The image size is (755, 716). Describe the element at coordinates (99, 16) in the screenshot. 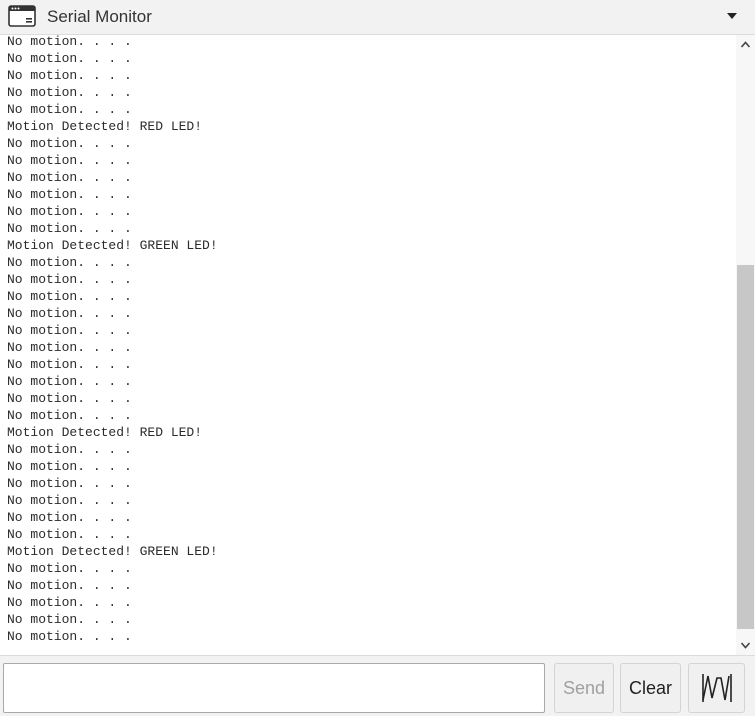

I see `window-title: Serial Monitor` at that location.